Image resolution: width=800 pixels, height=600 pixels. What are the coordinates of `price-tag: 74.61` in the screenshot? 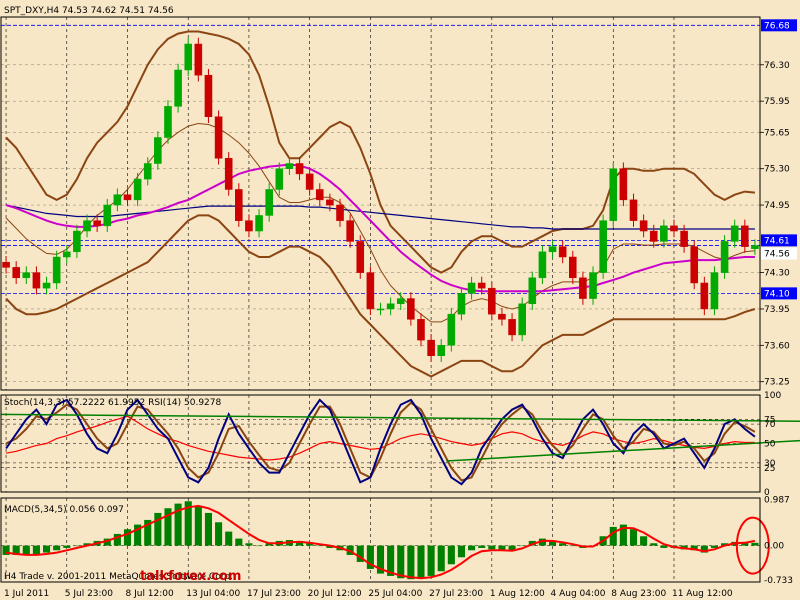 It's located at (779, 240).